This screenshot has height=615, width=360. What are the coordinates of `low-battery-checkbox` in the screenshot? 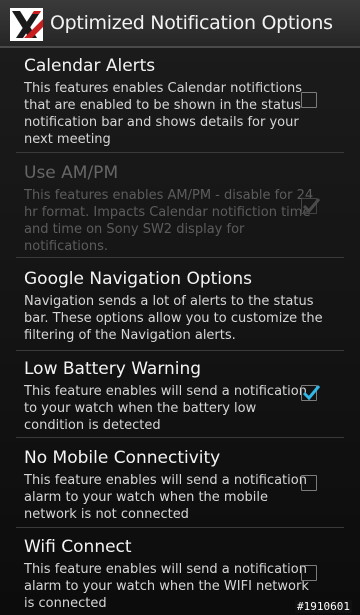 It's located at (311, 393).